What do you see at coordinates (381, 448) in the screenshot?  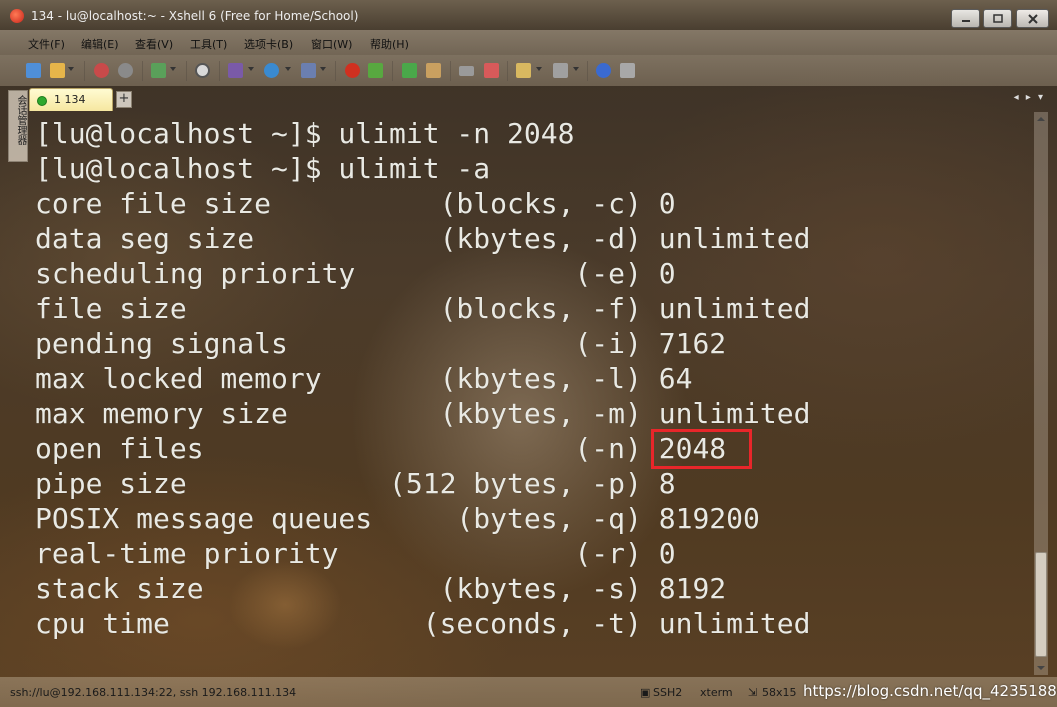 I see `terminal-line: open files (-n) 2048` at bounding box center [381, 448].